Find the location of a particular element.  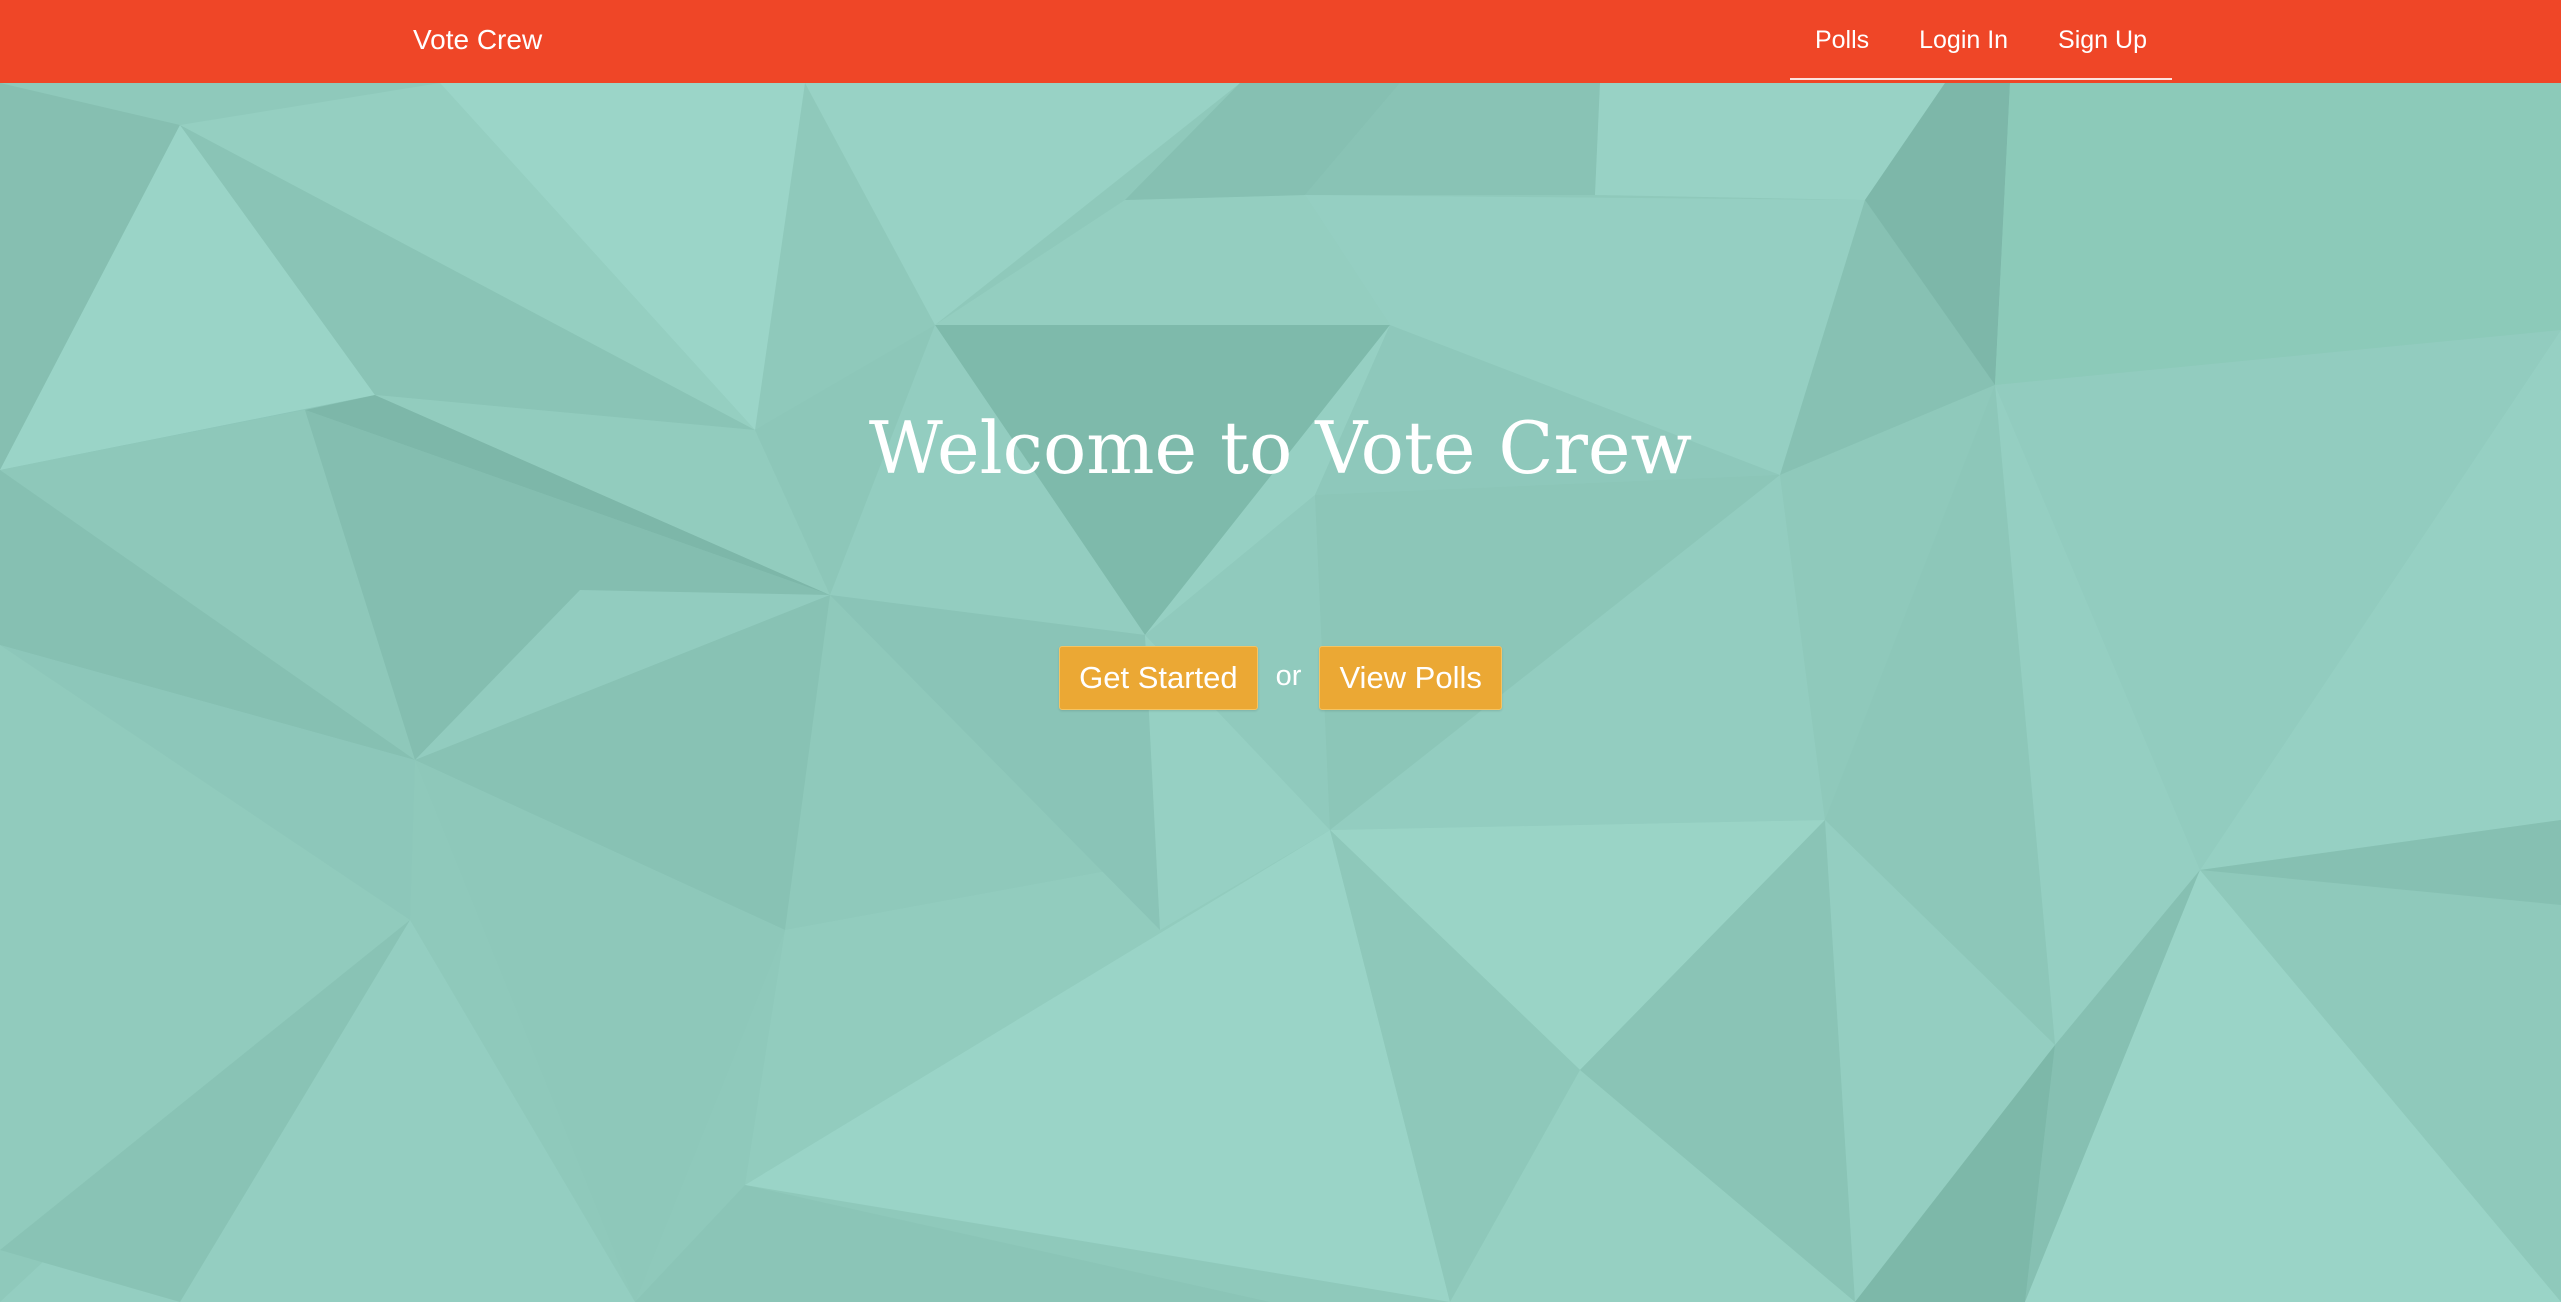

view-polls-button: View Polls is located at coordinates (1410, 678).